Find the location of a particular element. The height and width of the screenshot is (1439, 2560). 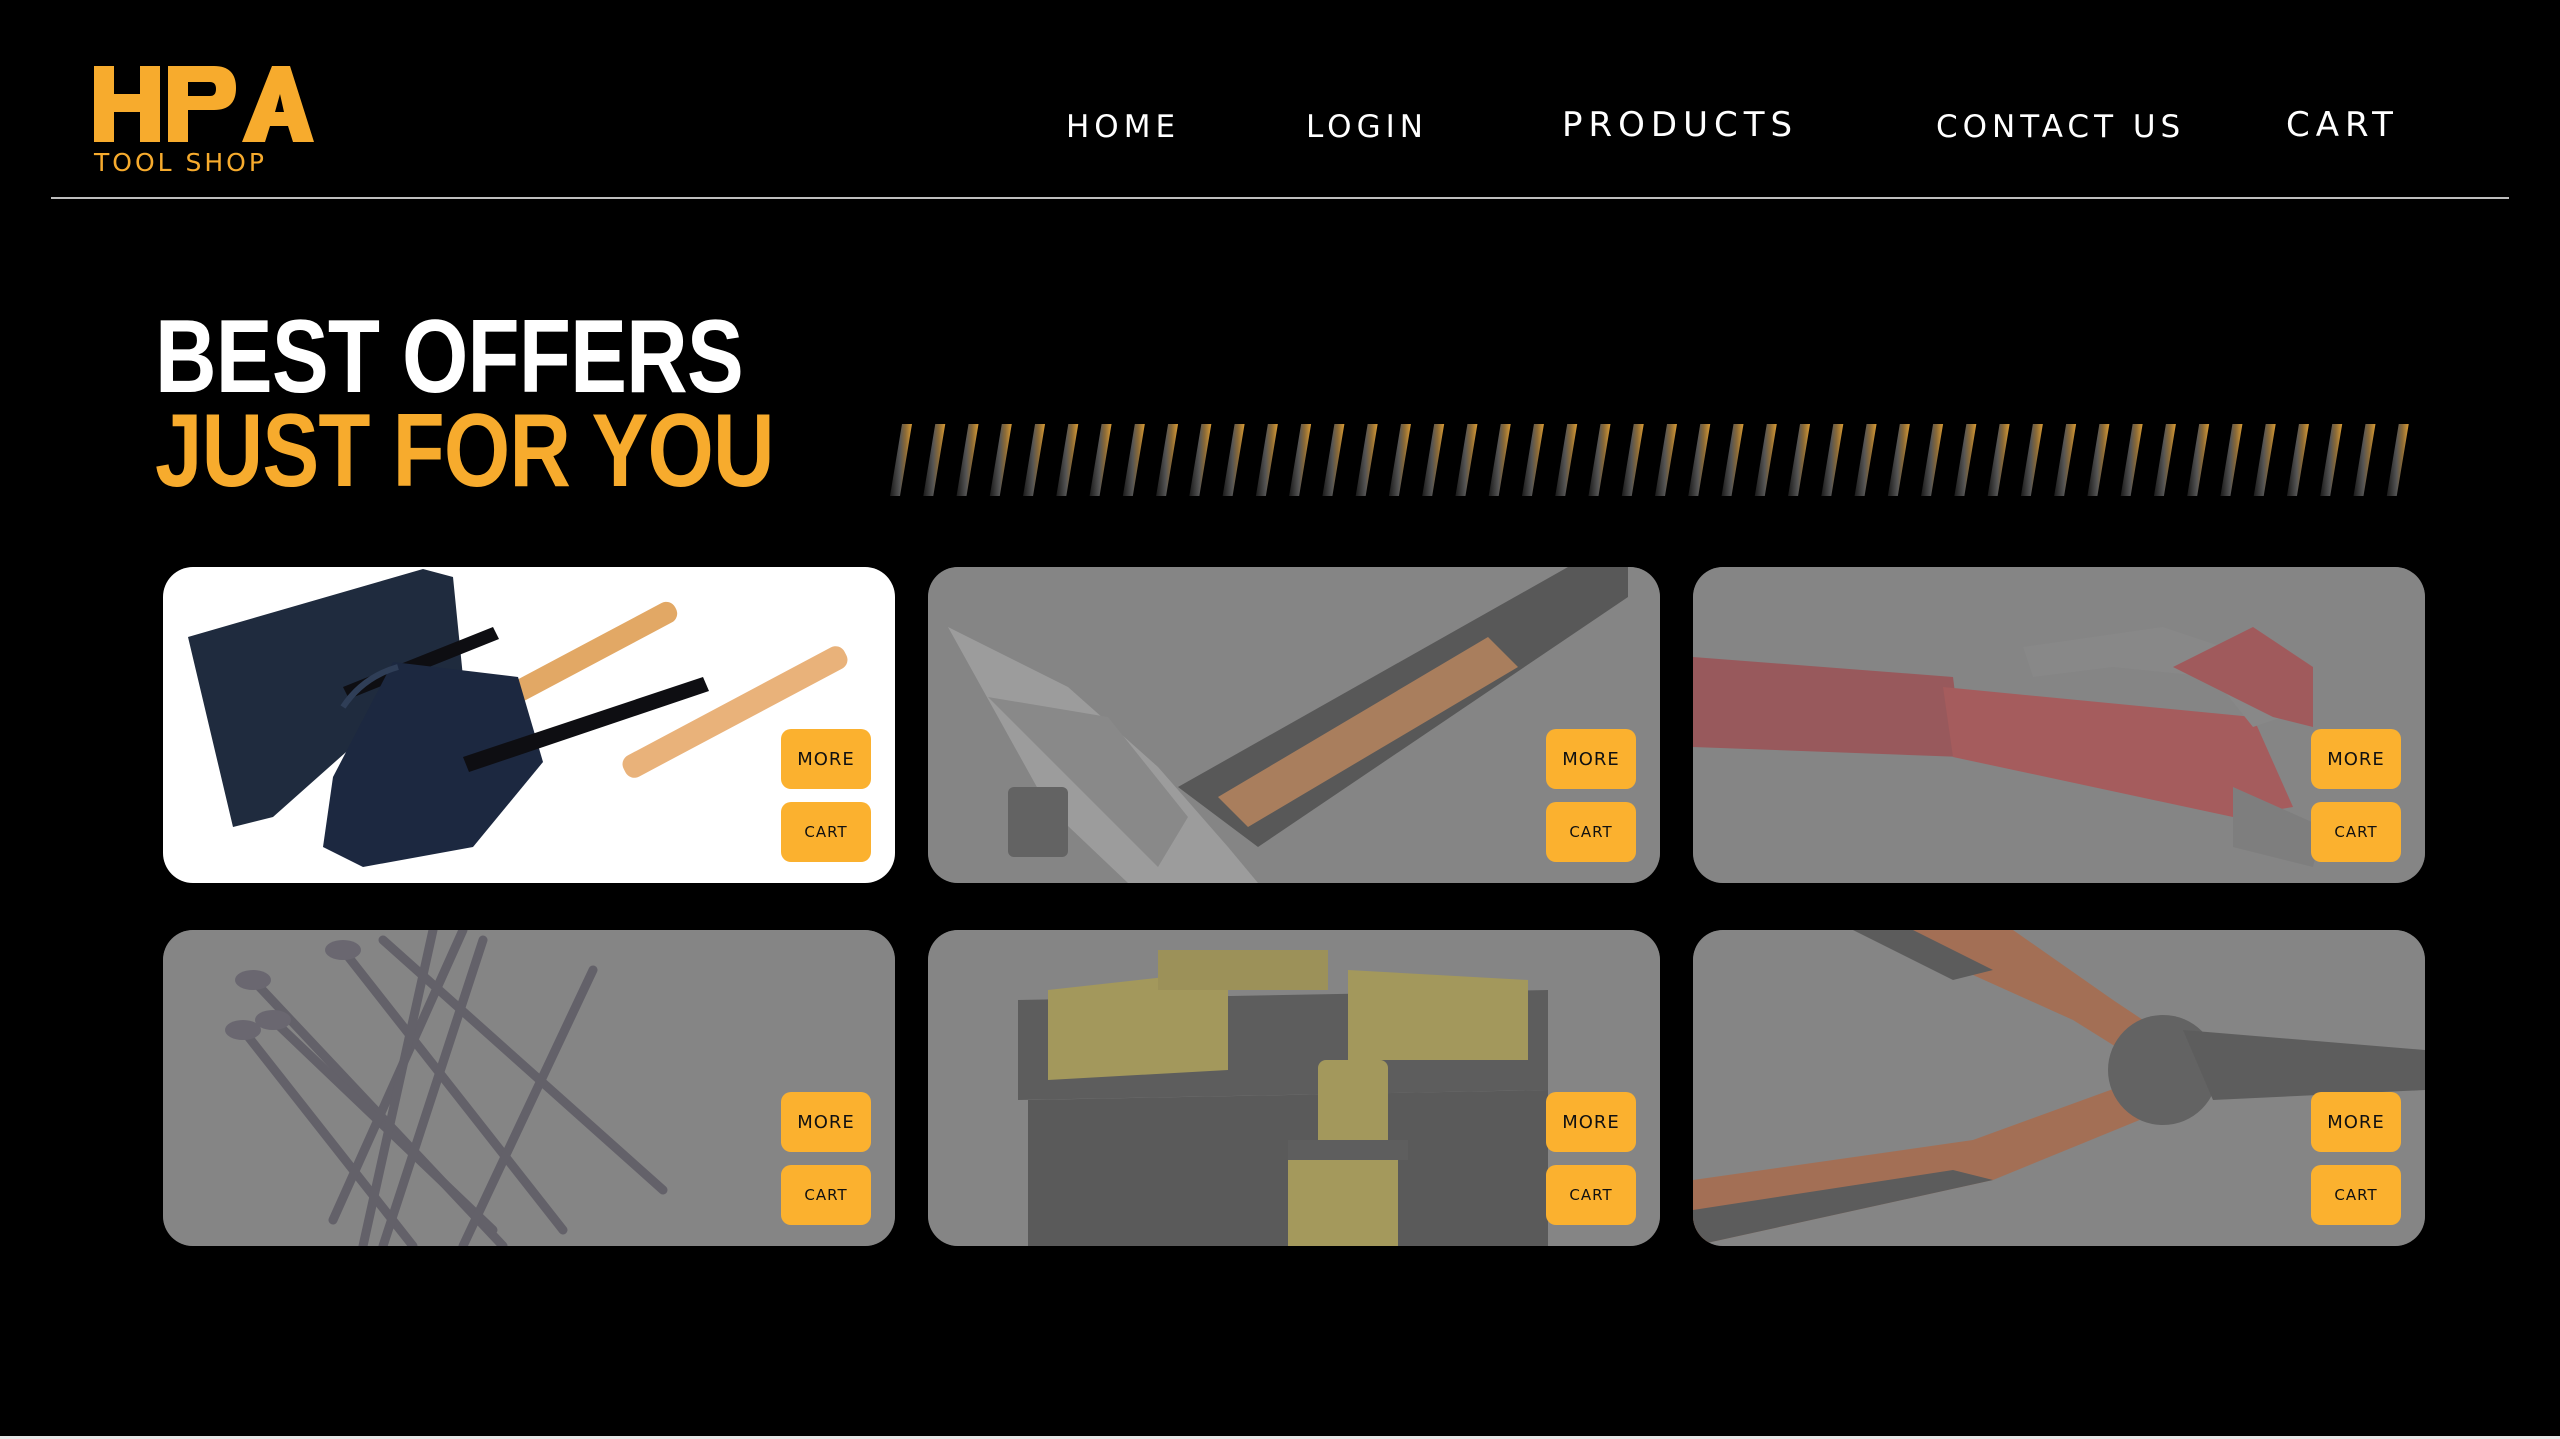

product-card-toolbox: MORE CART is located at coordinates (1294, 1088).